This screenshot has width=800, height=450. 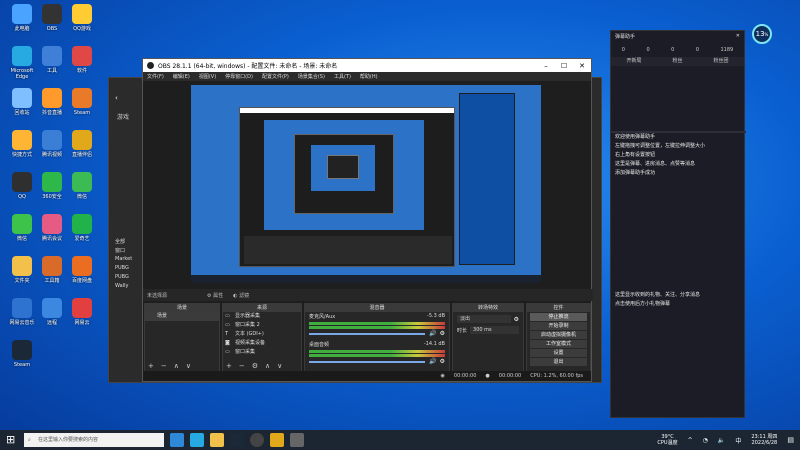 I want to click on stat-value: 1189, so click(x=727, y=50).